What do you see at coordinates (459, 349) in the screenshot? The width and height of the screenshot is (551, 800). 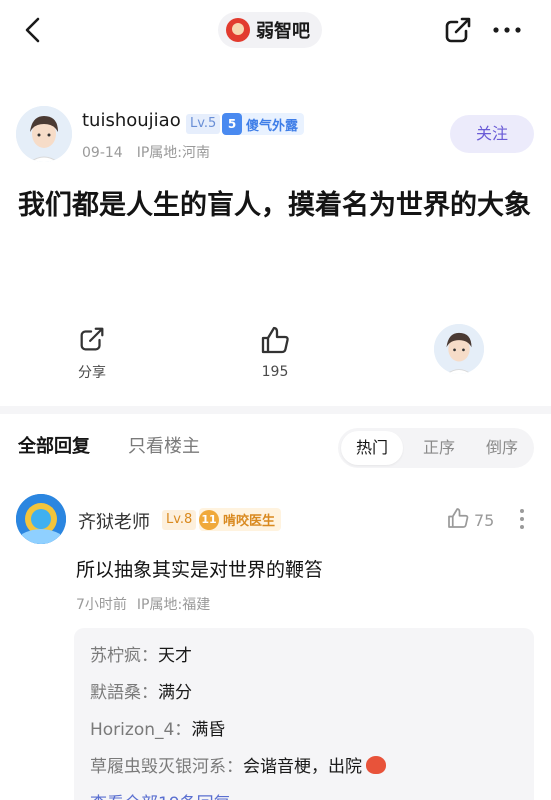 I see `author-avatar-small` at bounding box center [459, 349].